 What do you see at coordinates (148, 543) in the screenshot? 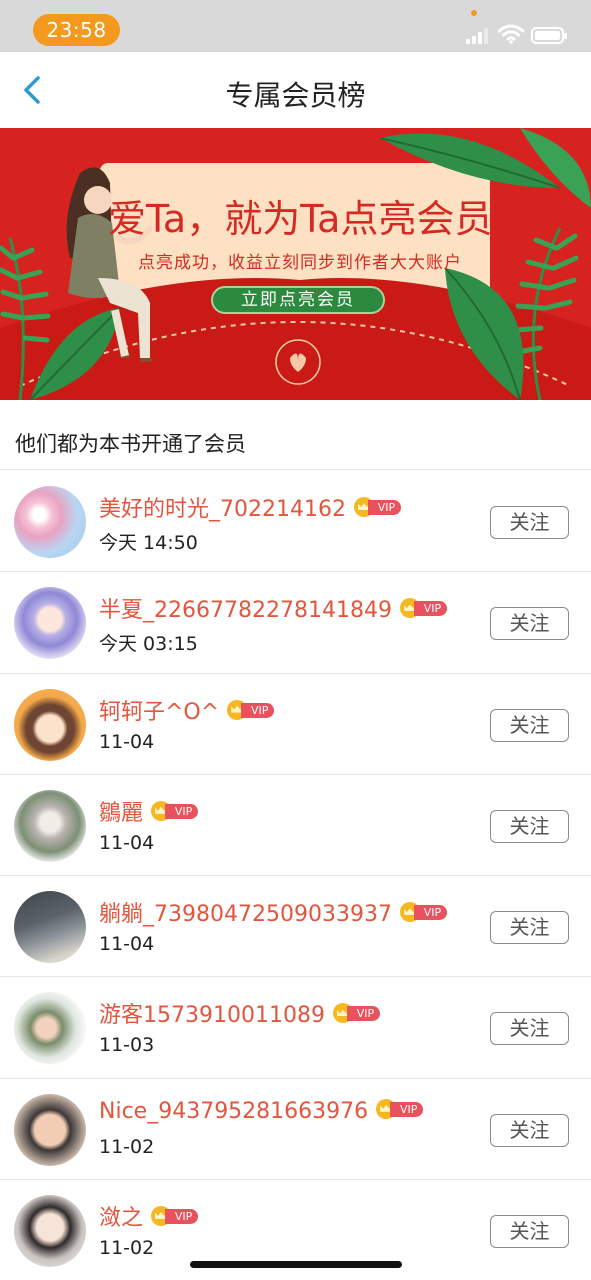
I see `member-time: 今天 14:50` at bounding box center [148, 543].